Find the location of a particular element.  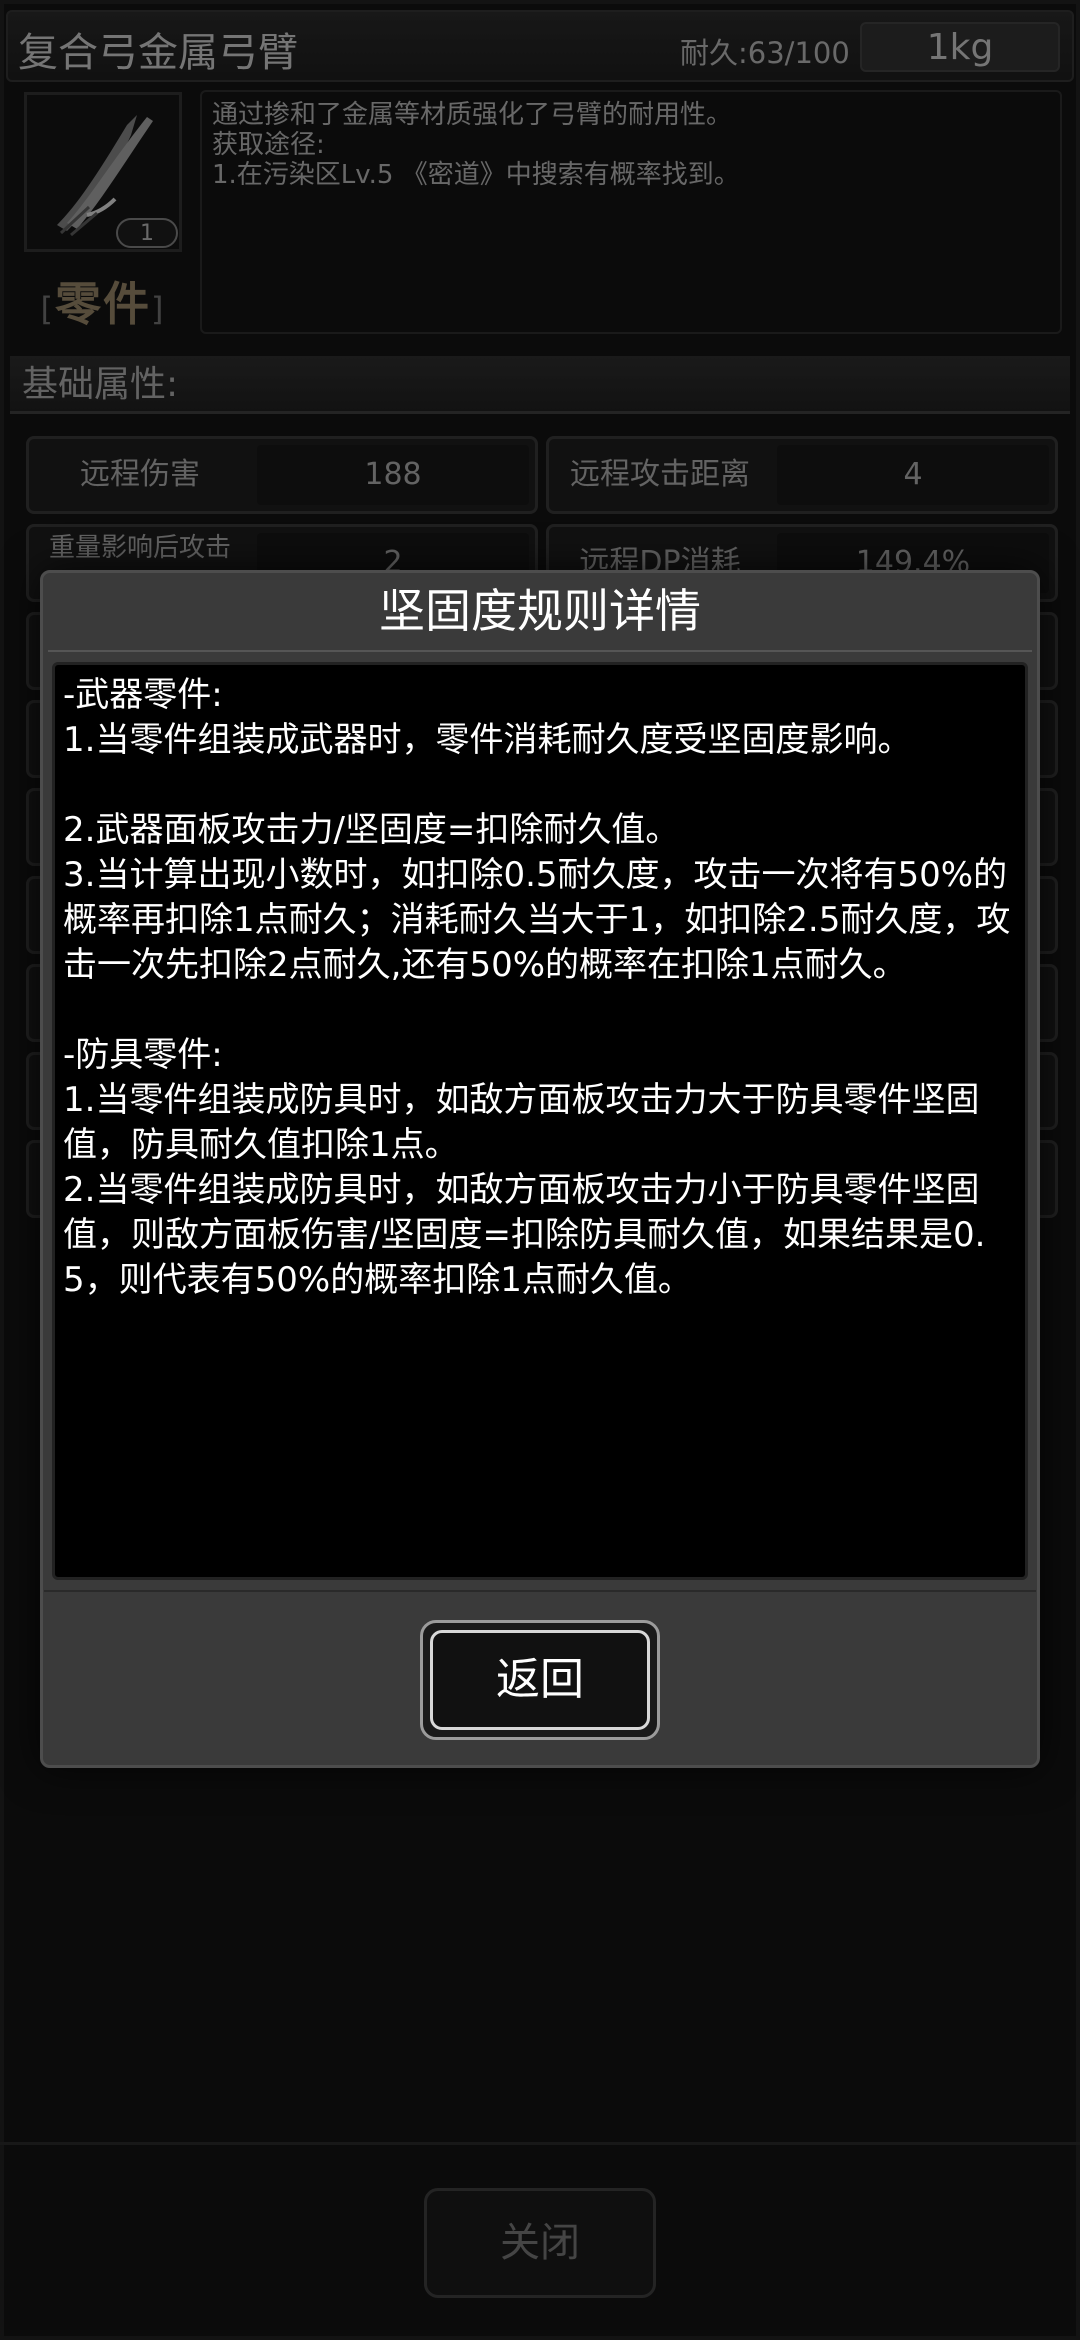

item-count-badge: 1 is located at coordinates (147, 233).